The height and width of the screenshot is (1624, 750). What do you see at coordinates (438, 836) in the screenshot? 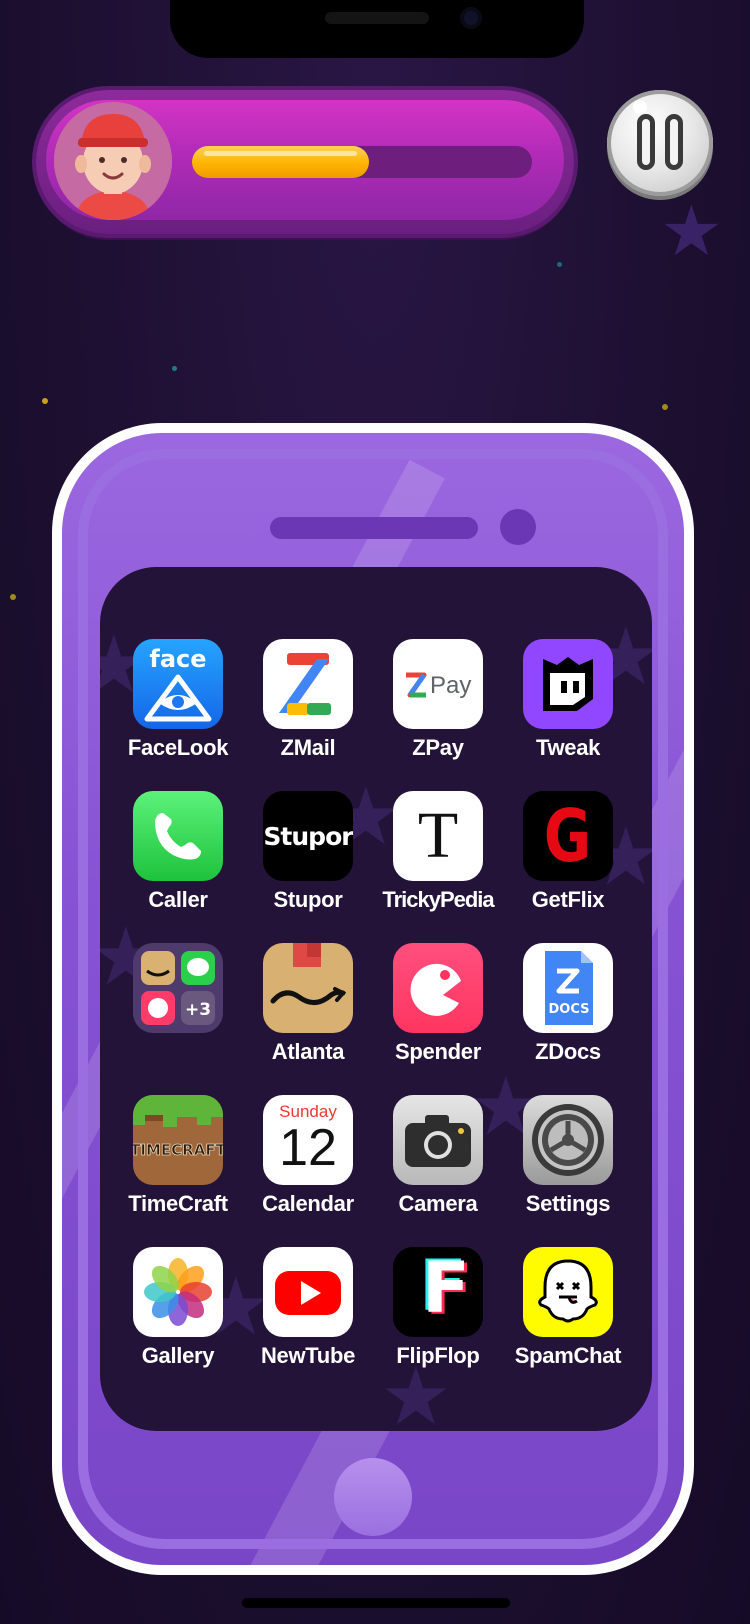
I see `trickypedia-t-icon: T` at bounding box center [438, 836].